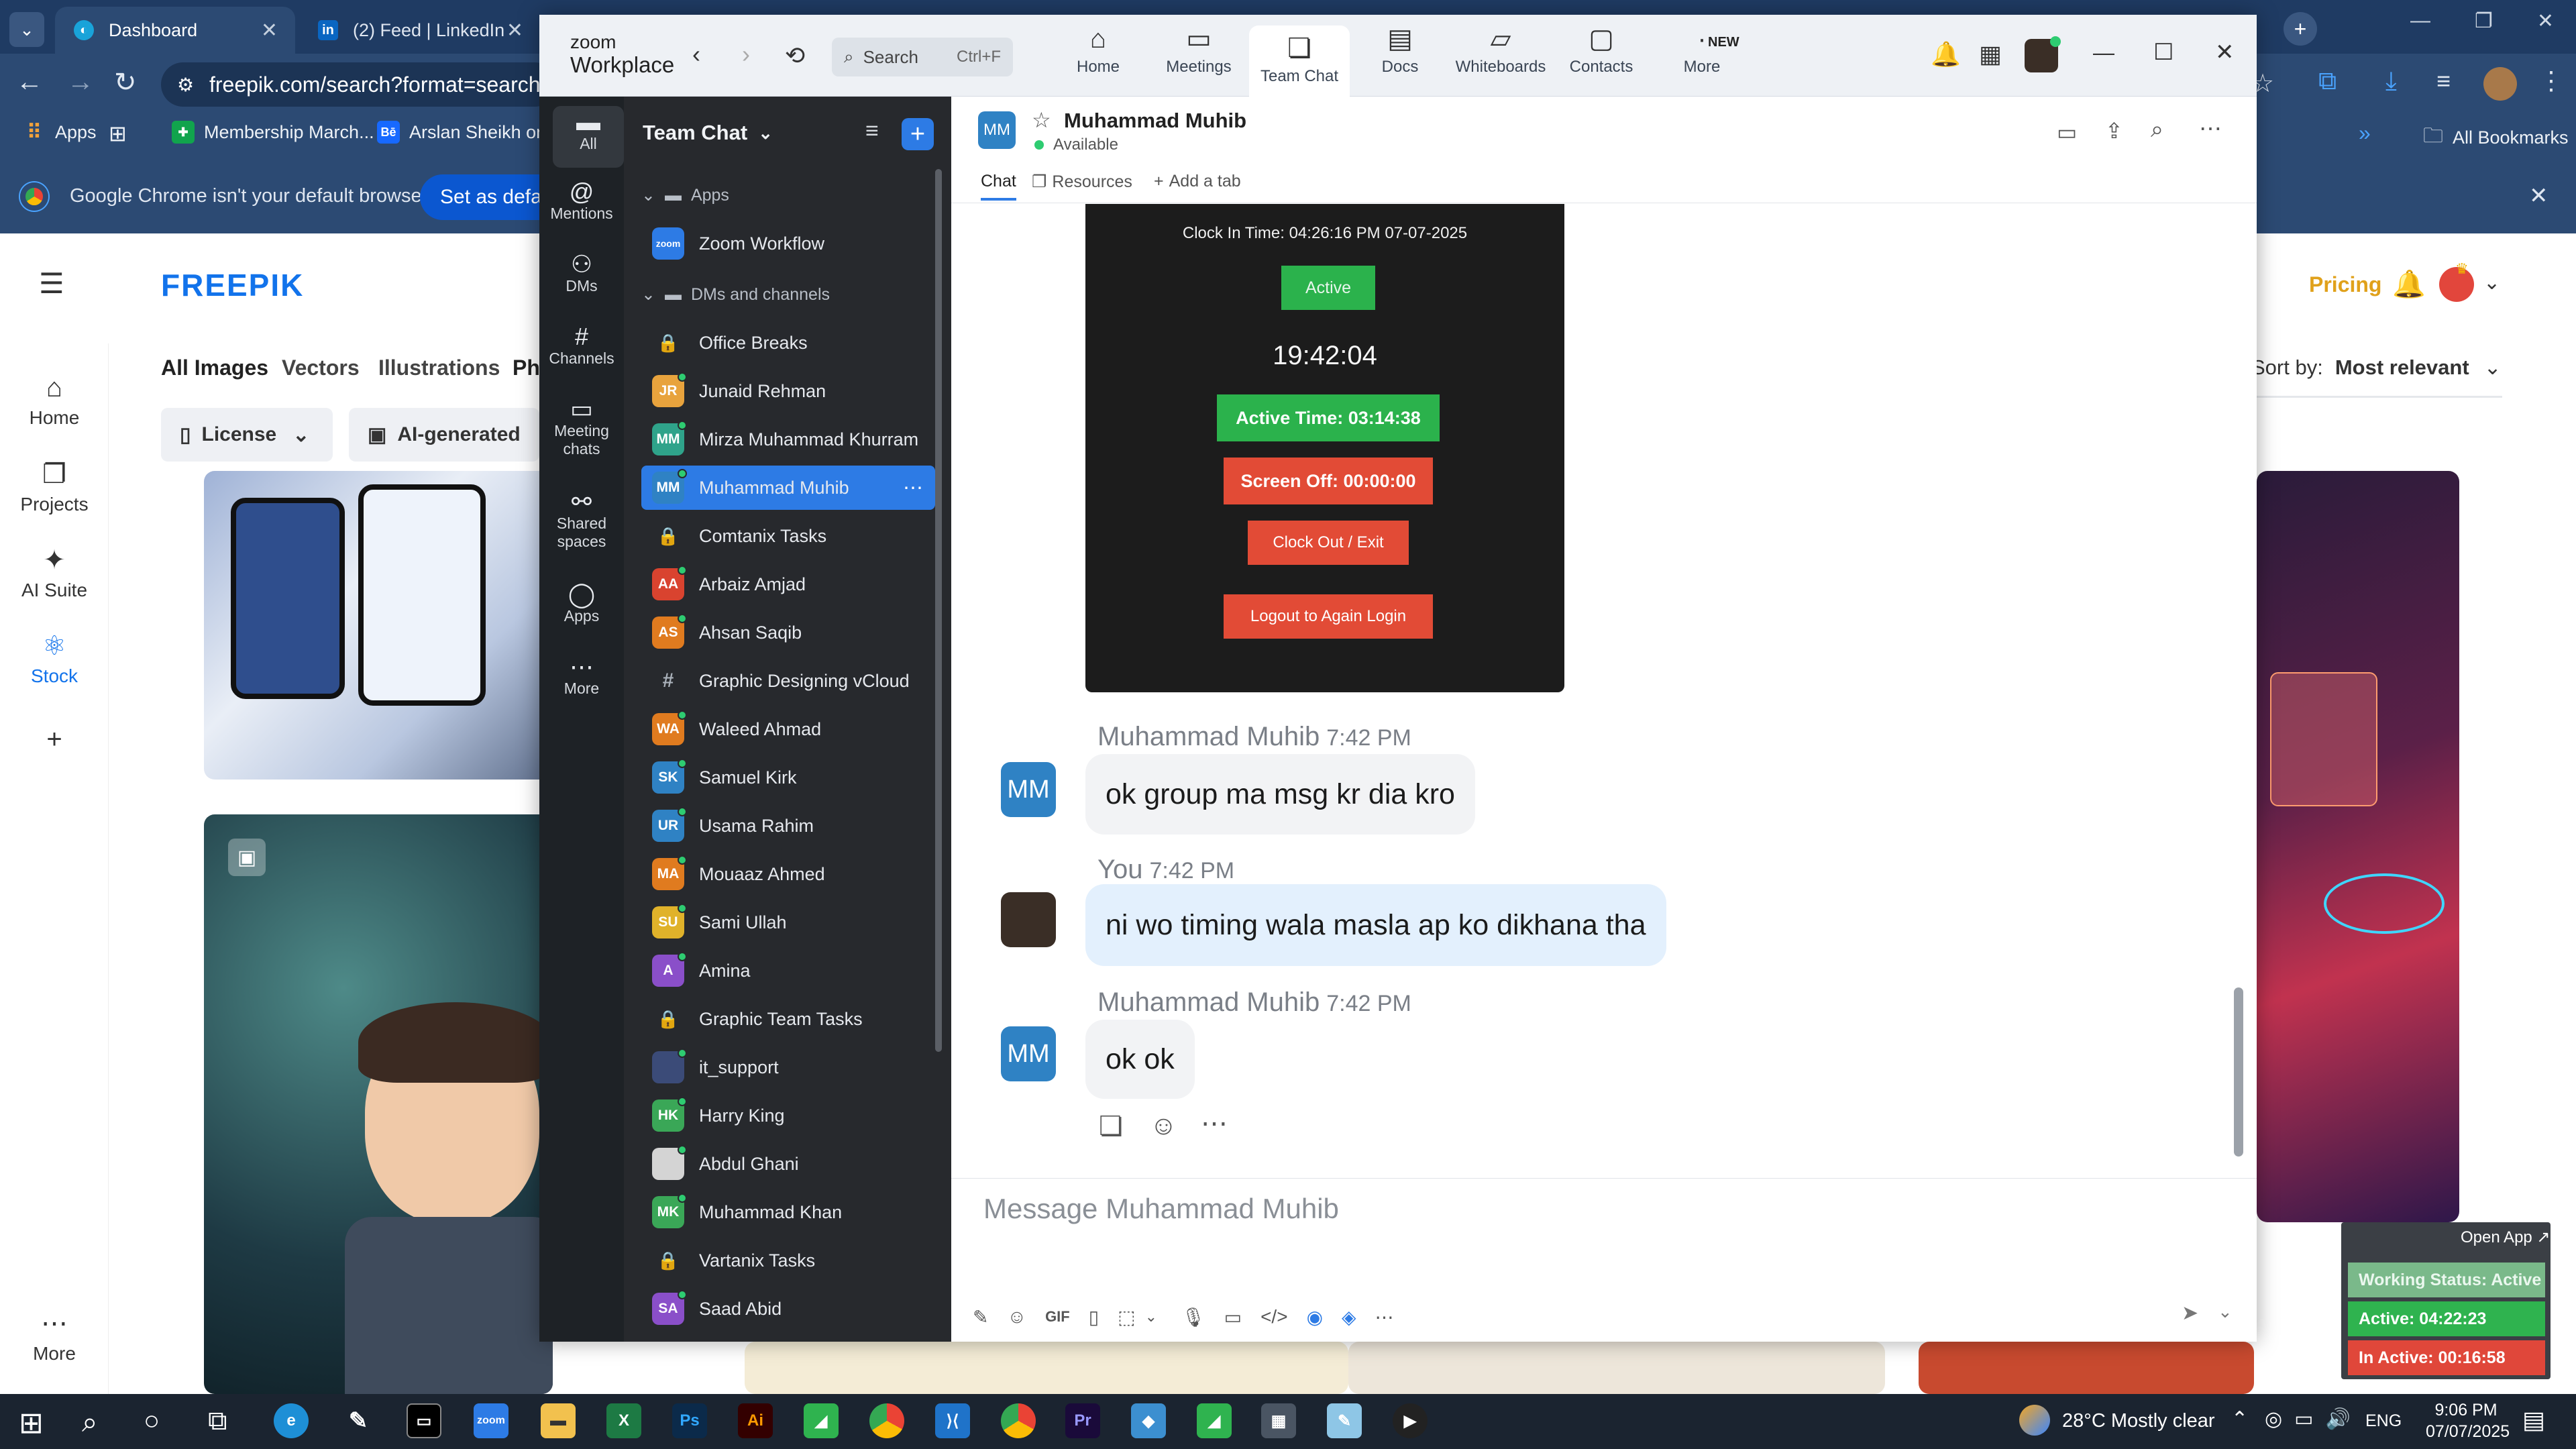  I want to click on weather-text: 28°C Mostly clear, so click(2138, 1421).